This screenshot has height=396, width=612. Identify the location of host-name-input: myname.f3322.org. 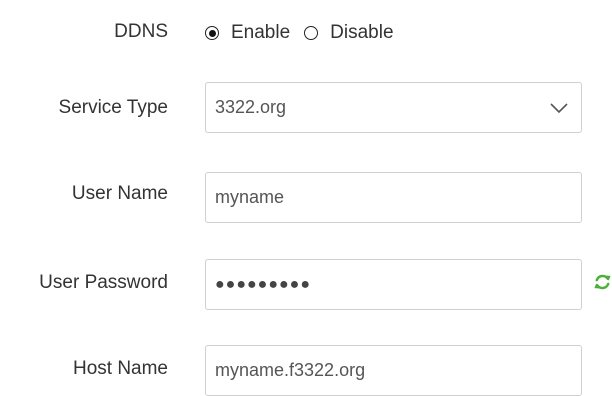
(393, 370).